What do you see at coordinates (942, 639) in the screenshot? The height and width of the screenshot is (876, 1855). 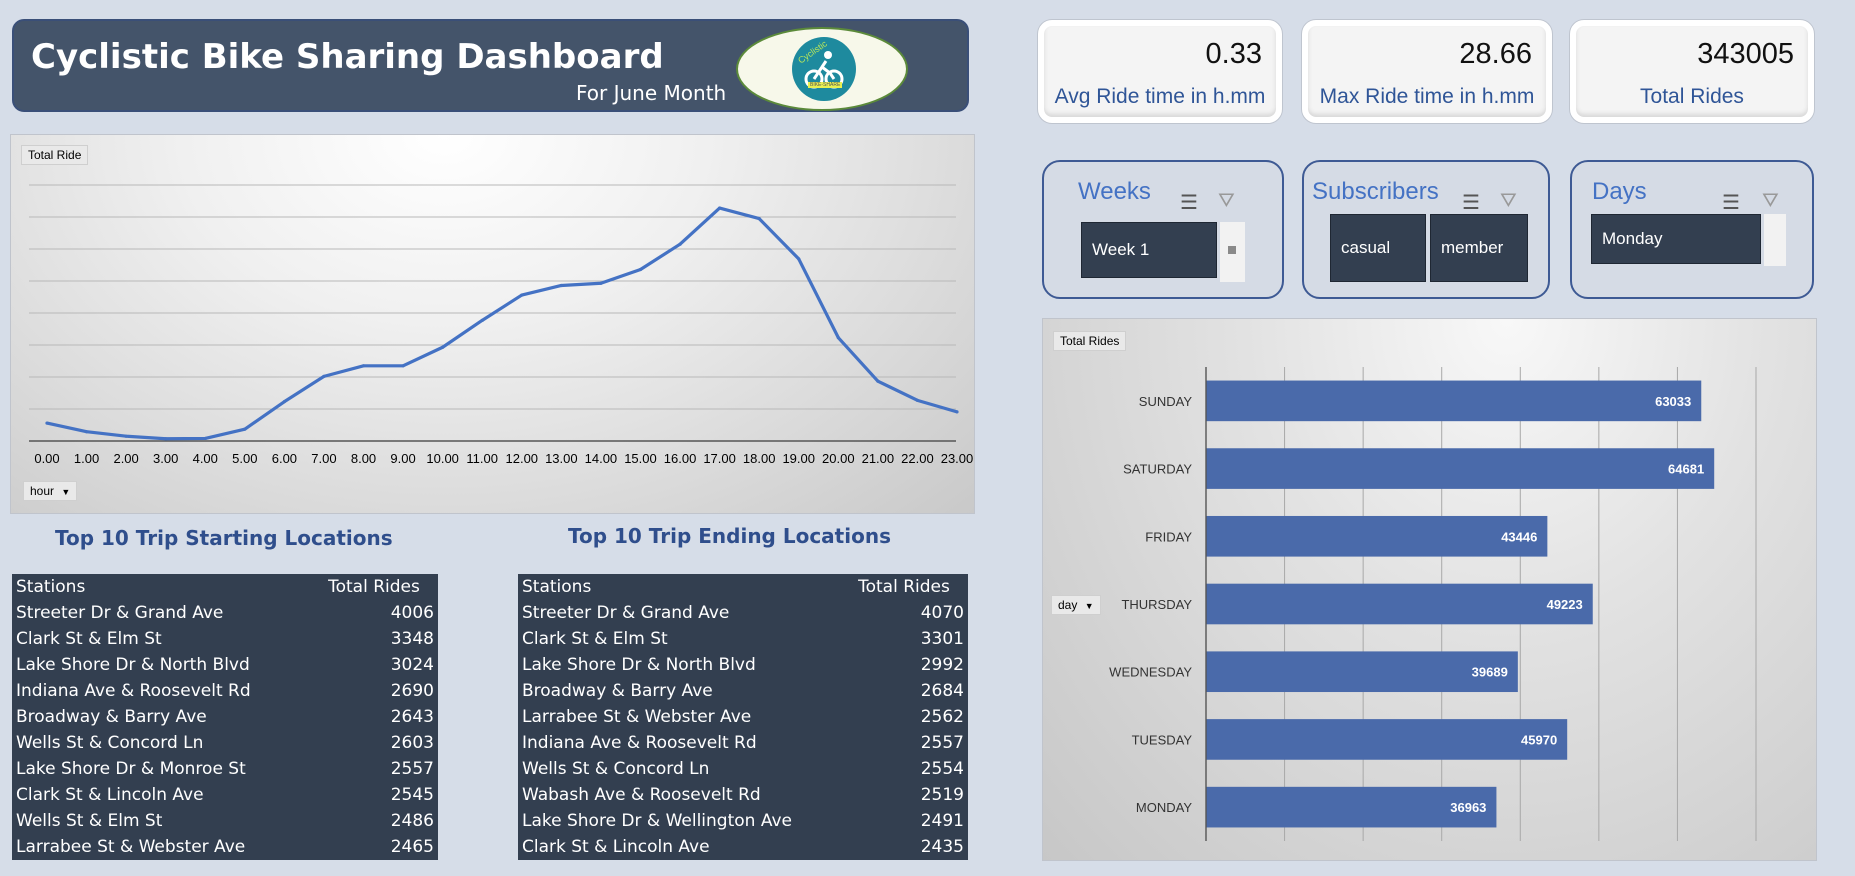 I see `total-rides-cell: 3301` at bounding box center [942, 639].